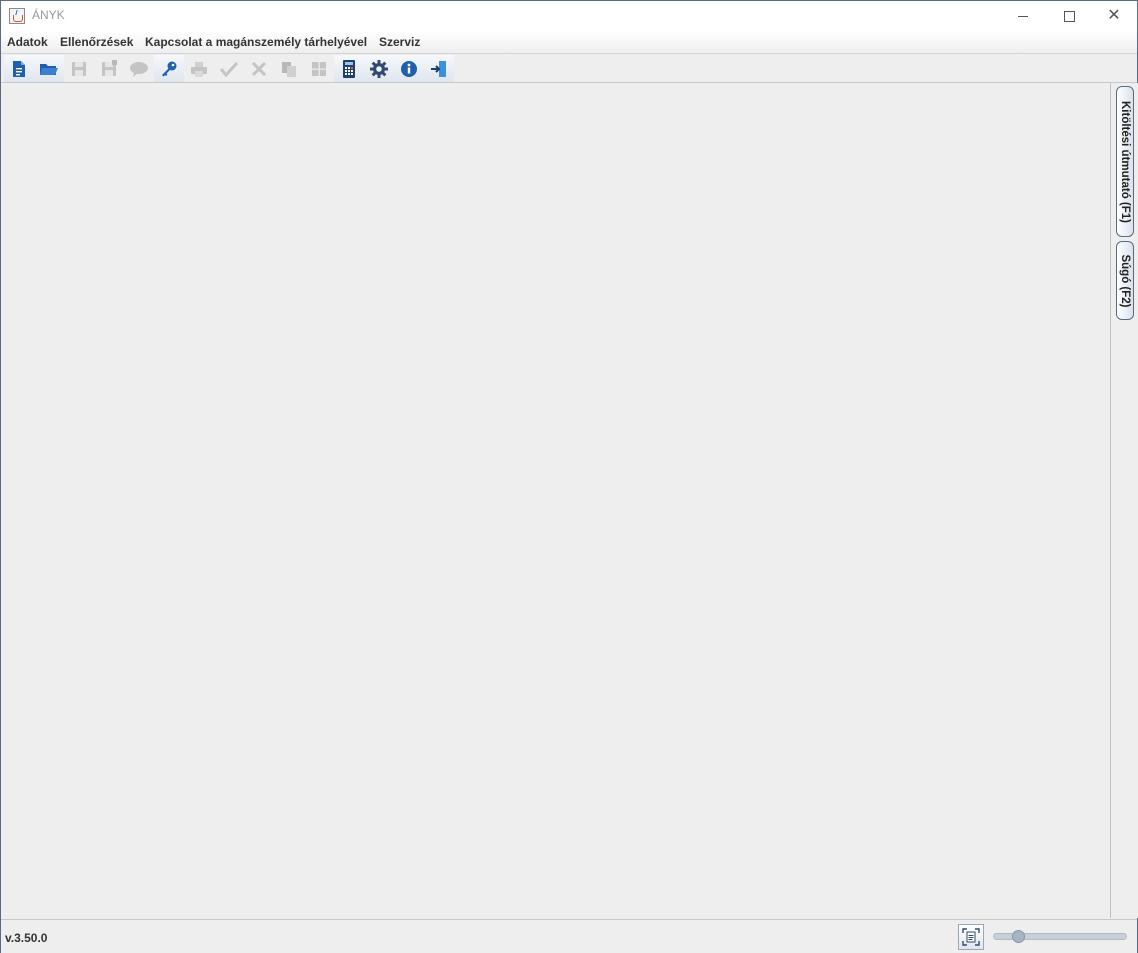 This screenshot has height=953, width=1138. What do you see at coordinates (1019, 936) in the screenshot?
I see `zoom-slider-thumb` at bounding box center [1019, 936].